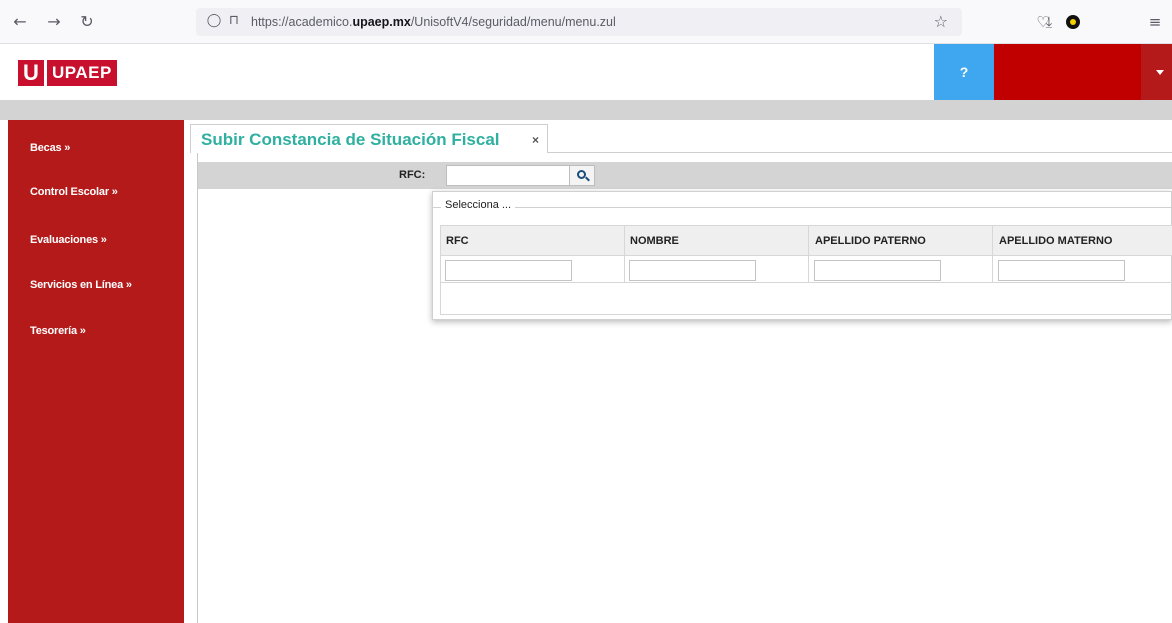  Describe the element at coordinates (685, 175) in the screenshot. I see `rfc-toolbar` at that location.